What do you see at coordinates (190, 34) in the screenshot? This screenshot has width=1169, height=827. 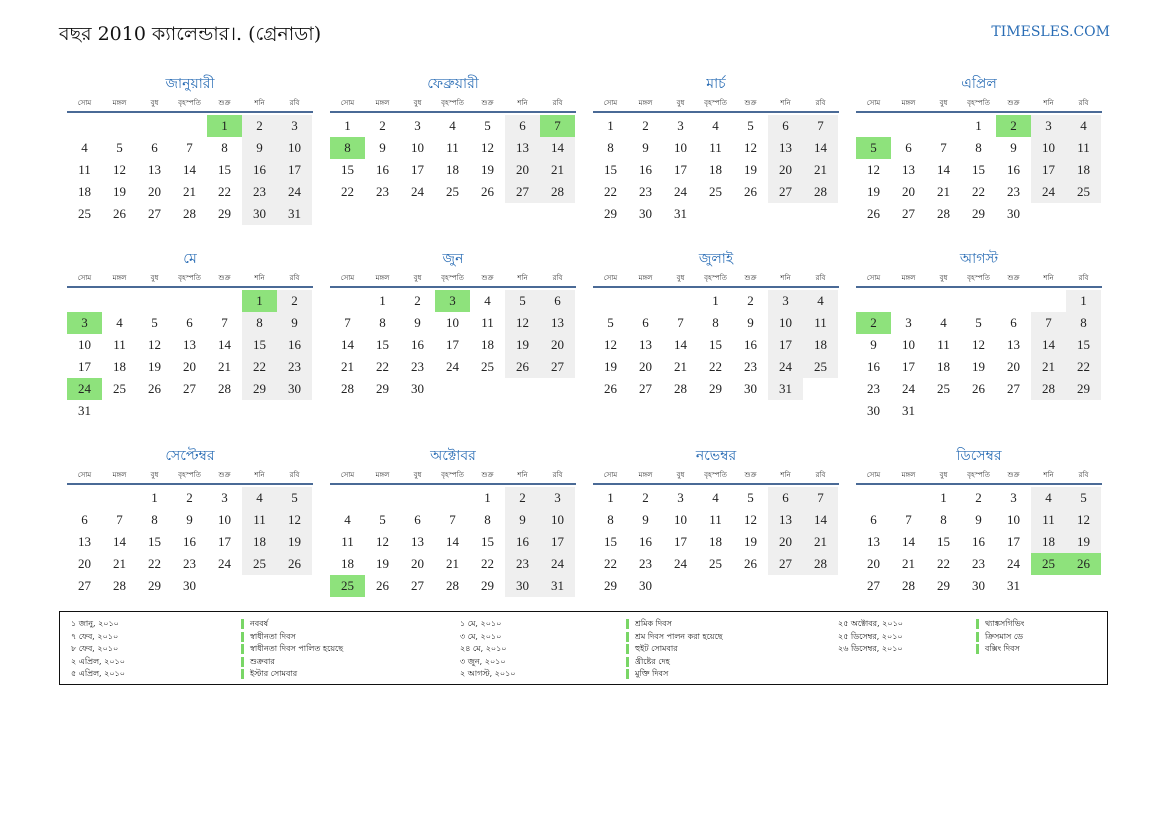 I see `page-title: বছর 2010 ক্যালেন্ডার।. (গ্রেনাডা)` at bounding box center [190, 34].